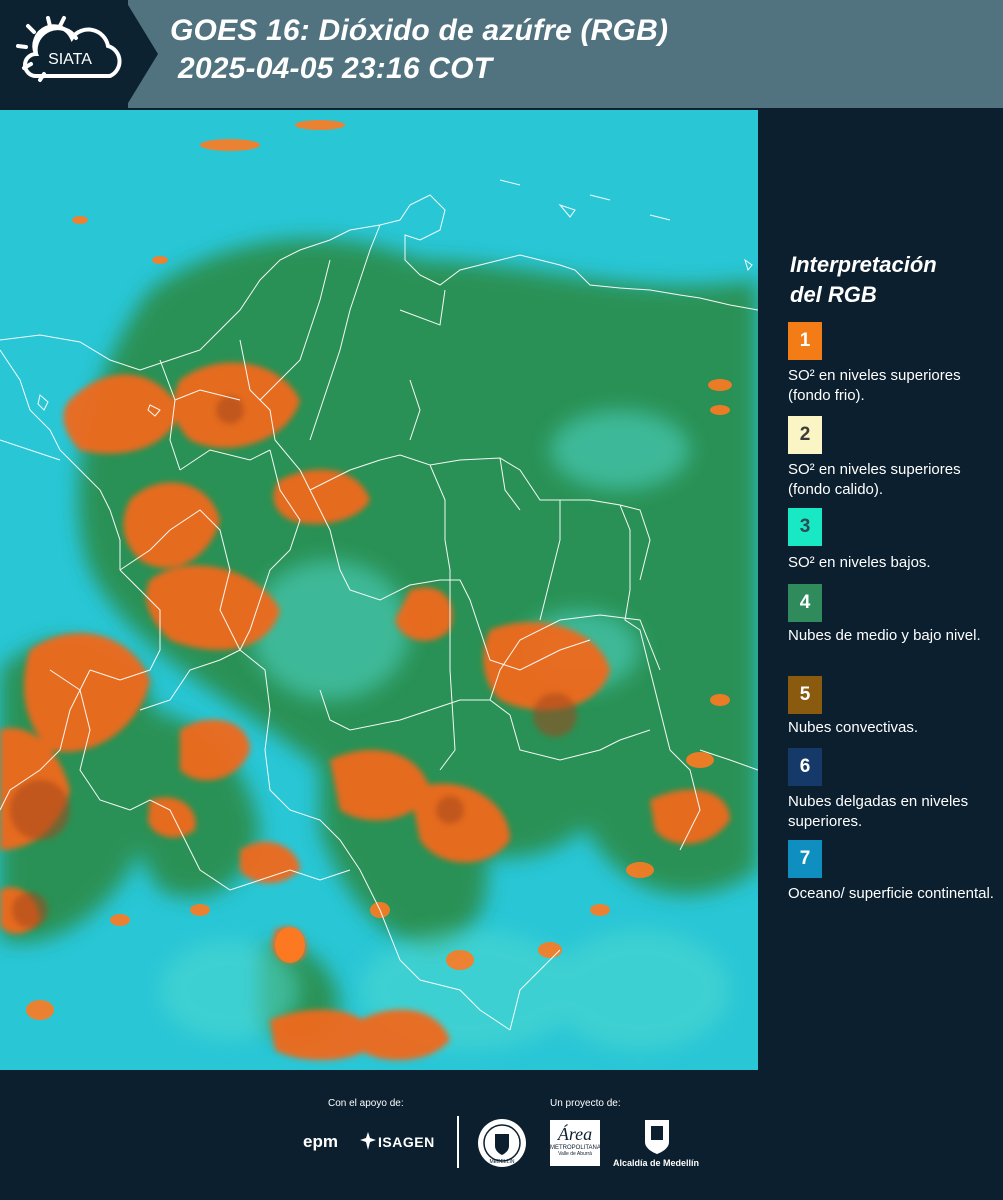 This screenshot has width=1003, height=1200. What do you see at coordinates (320, 1141) in the screenshot?
I see `epm-logo: epm` at bounding box center [320, 1141].